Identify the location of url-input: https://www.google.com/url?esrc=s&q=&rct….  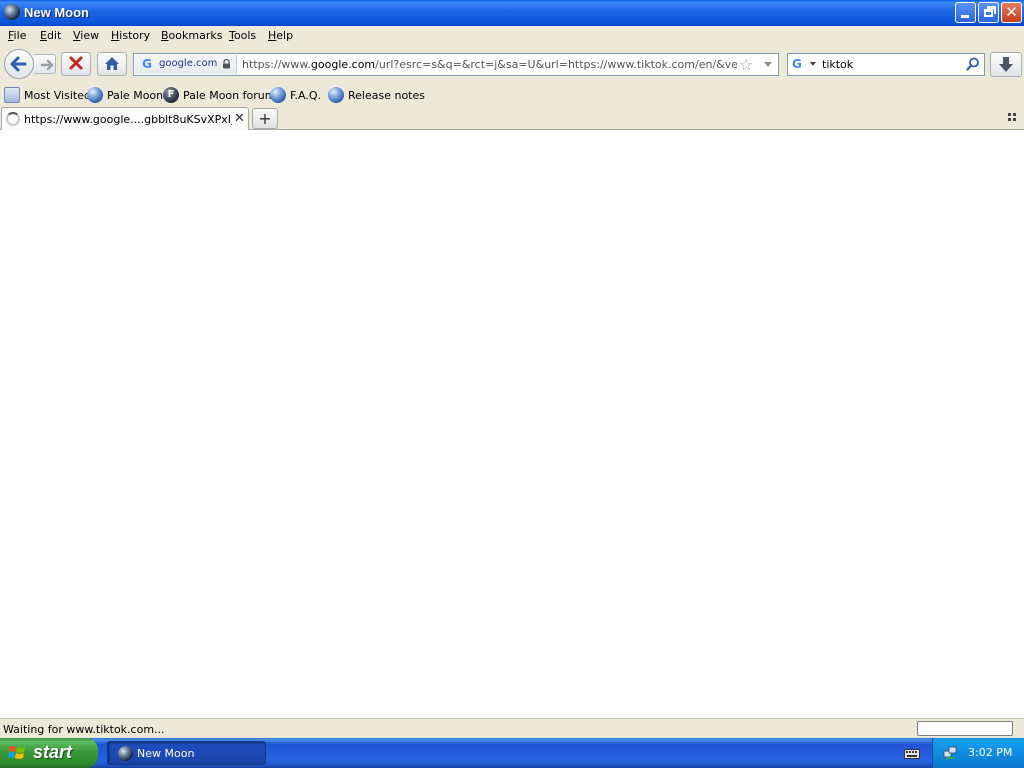
(489, 64).